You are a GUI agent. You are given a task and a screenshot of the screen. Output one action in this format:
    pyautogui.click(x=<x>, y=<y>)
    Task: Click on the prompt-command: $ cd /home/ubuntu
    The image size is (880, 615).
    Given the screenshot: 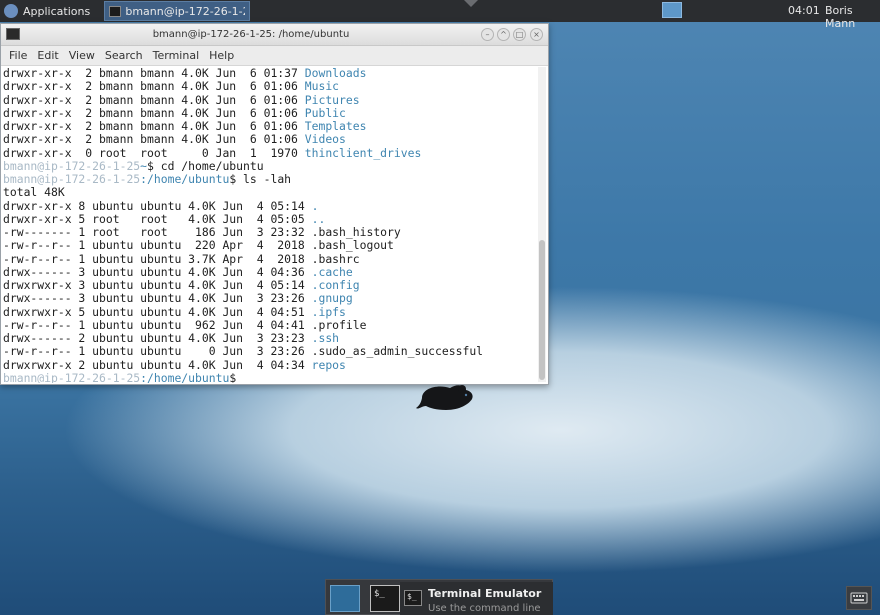 What is the action you would take?
    pyautogui.click(x=205, y=165)
    